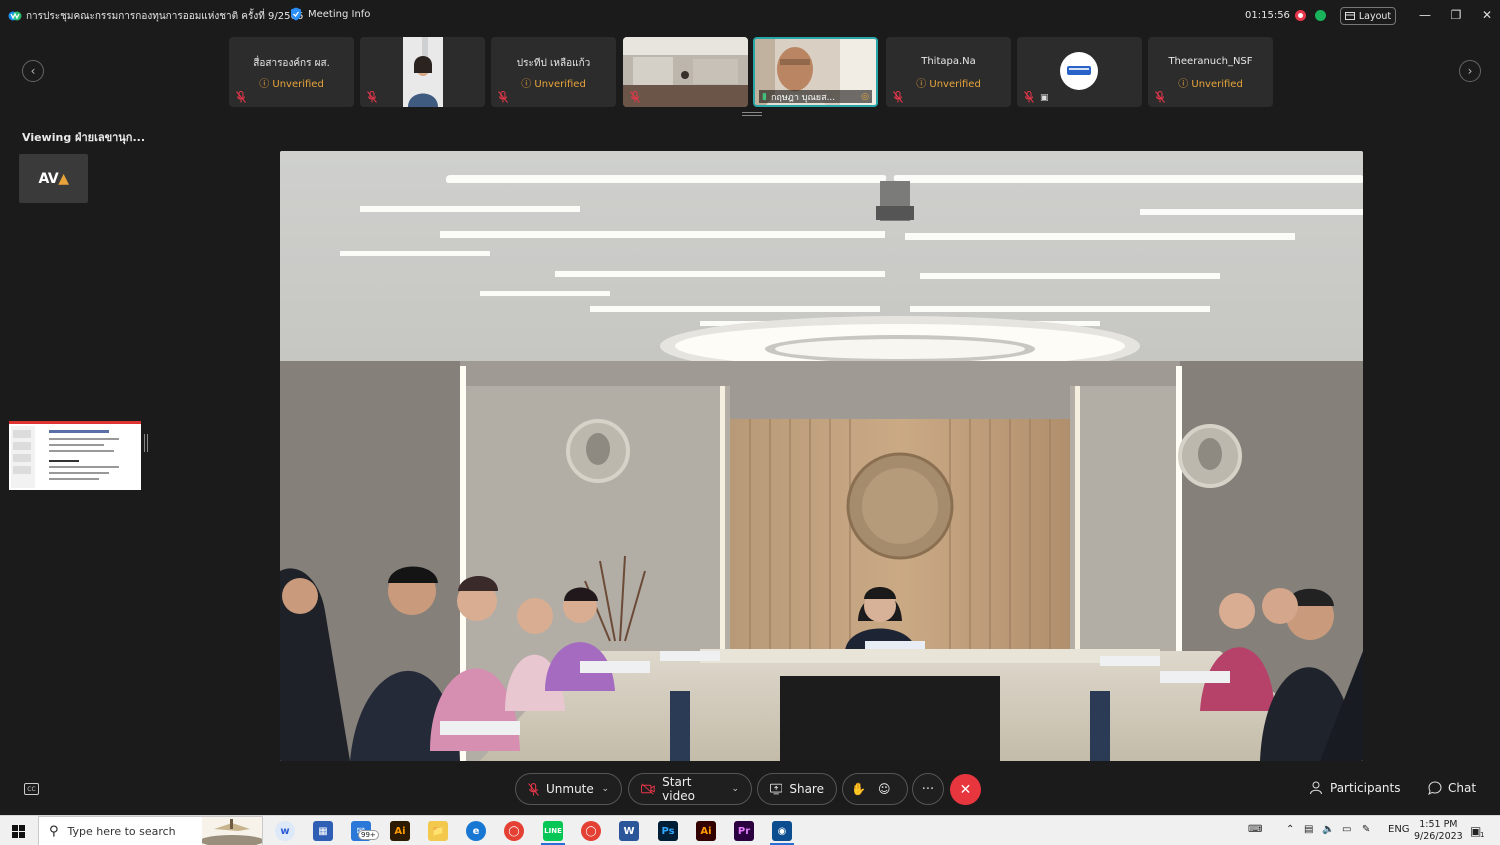 The height and width of the screenshot is (845, 1500). Describe the element at coordinates (553, 831) in the screenshot. I see `line-app-icon: LINE` at that location.